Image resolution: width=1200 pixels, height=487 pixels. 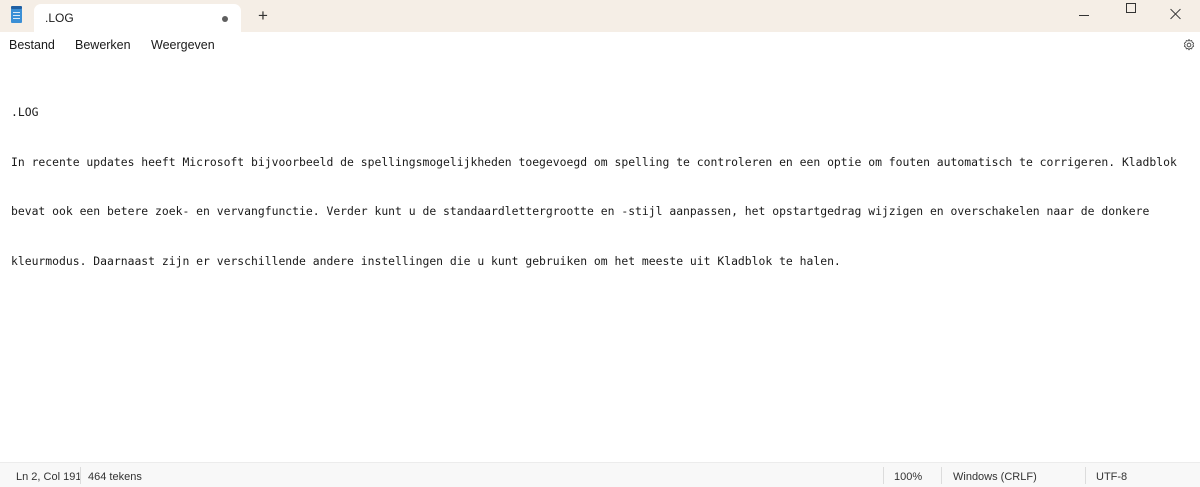 I want to click on minimize-button, so click(x=1085, y=16).